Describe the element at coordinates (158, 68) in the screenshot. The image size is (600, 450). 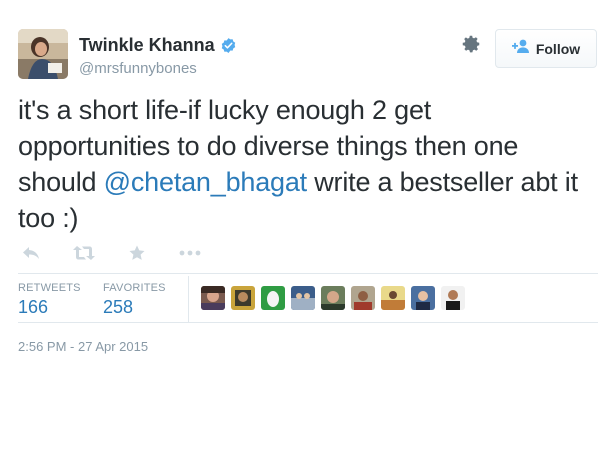
I see `user-handle: @mrsfunnybones` at that location.